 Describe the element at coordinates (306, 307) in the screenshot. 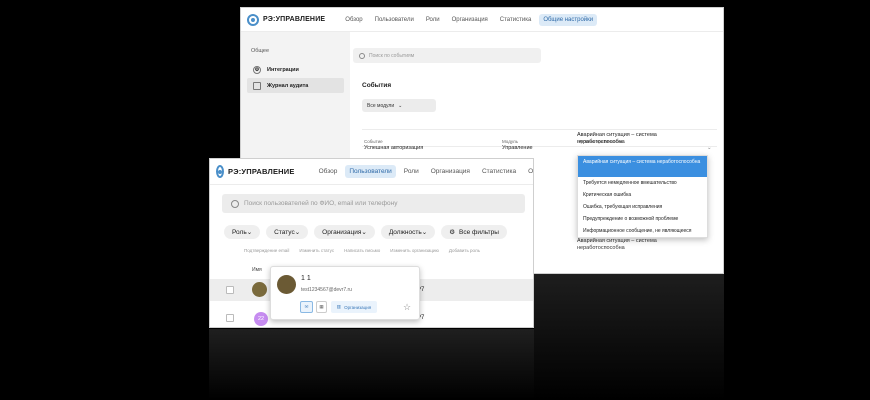

I see `mail-icon: ✉` at that location.